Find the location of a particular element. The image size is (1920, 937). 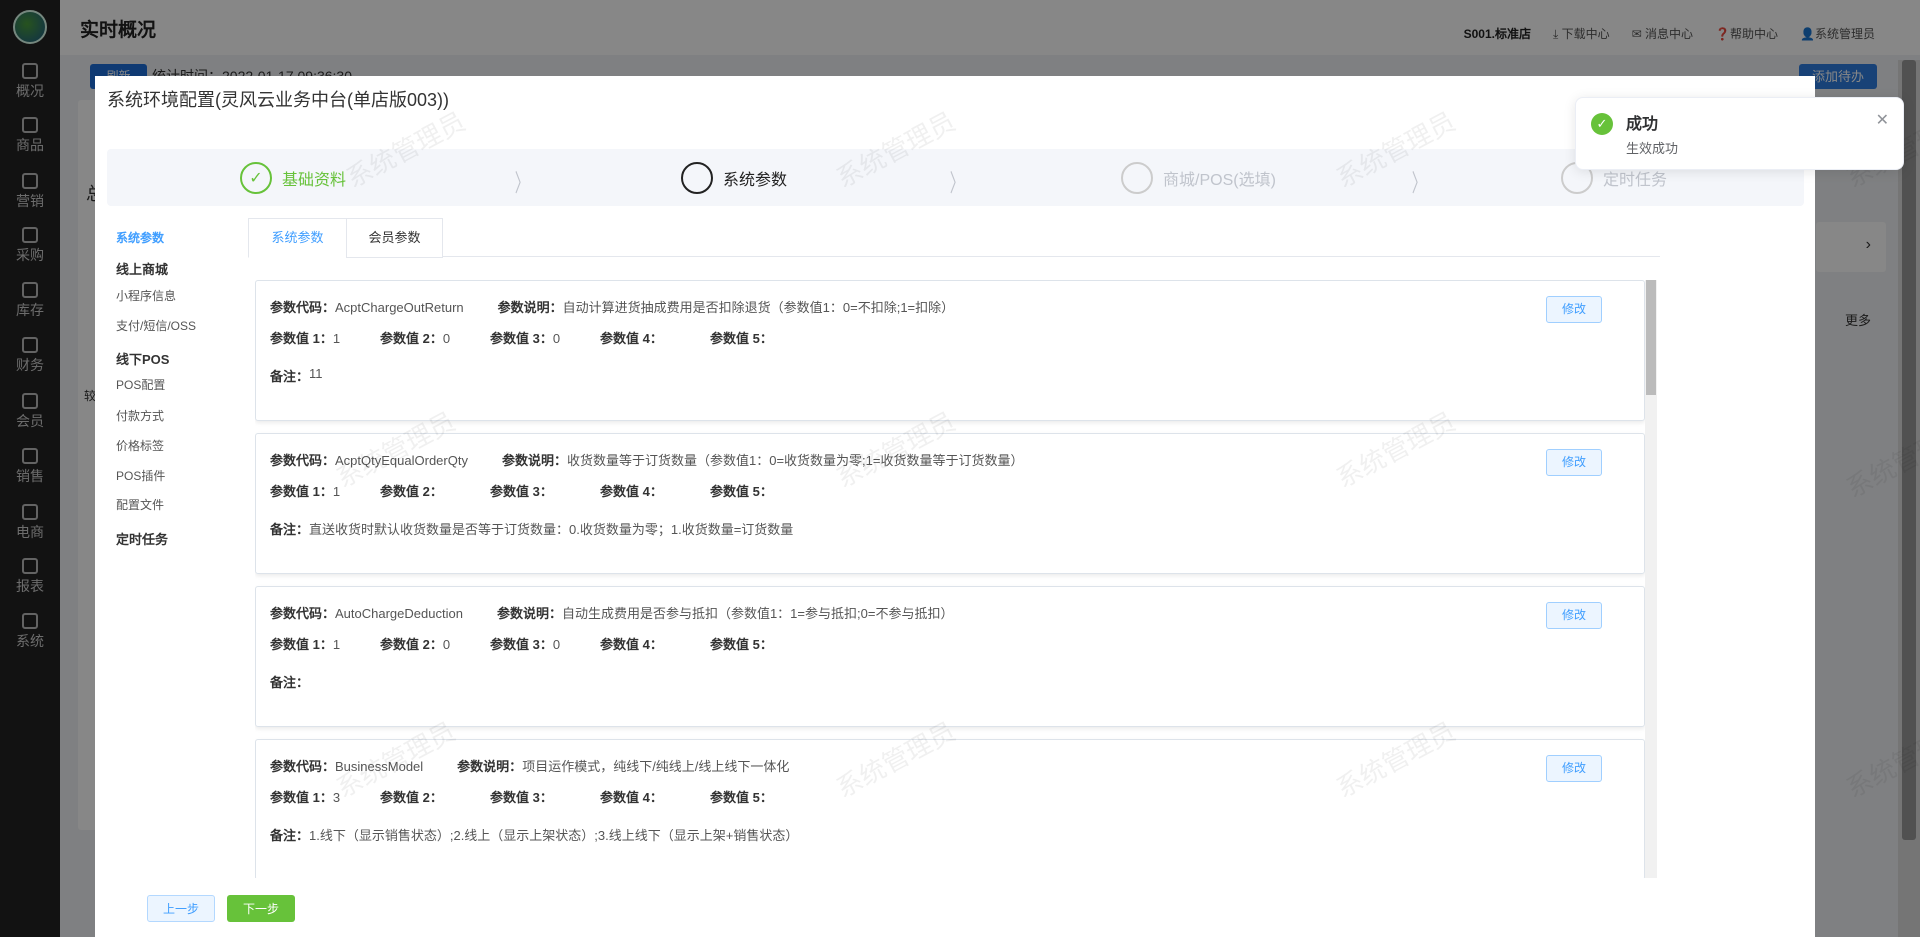

step-basic-info: ✓ 基础资料 is located at coordinates (293, 178).